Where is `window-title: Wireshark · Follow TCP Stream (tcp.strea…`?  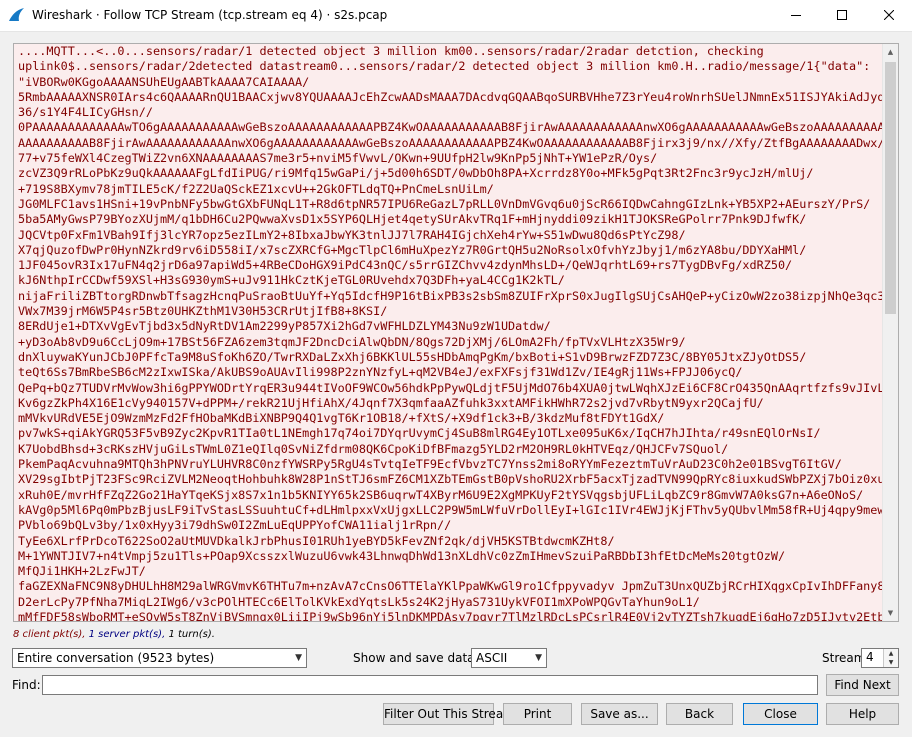
window-title: Wireshark · Follow TCP Stream (tcp.strea… is located at coordinates (210, 15).